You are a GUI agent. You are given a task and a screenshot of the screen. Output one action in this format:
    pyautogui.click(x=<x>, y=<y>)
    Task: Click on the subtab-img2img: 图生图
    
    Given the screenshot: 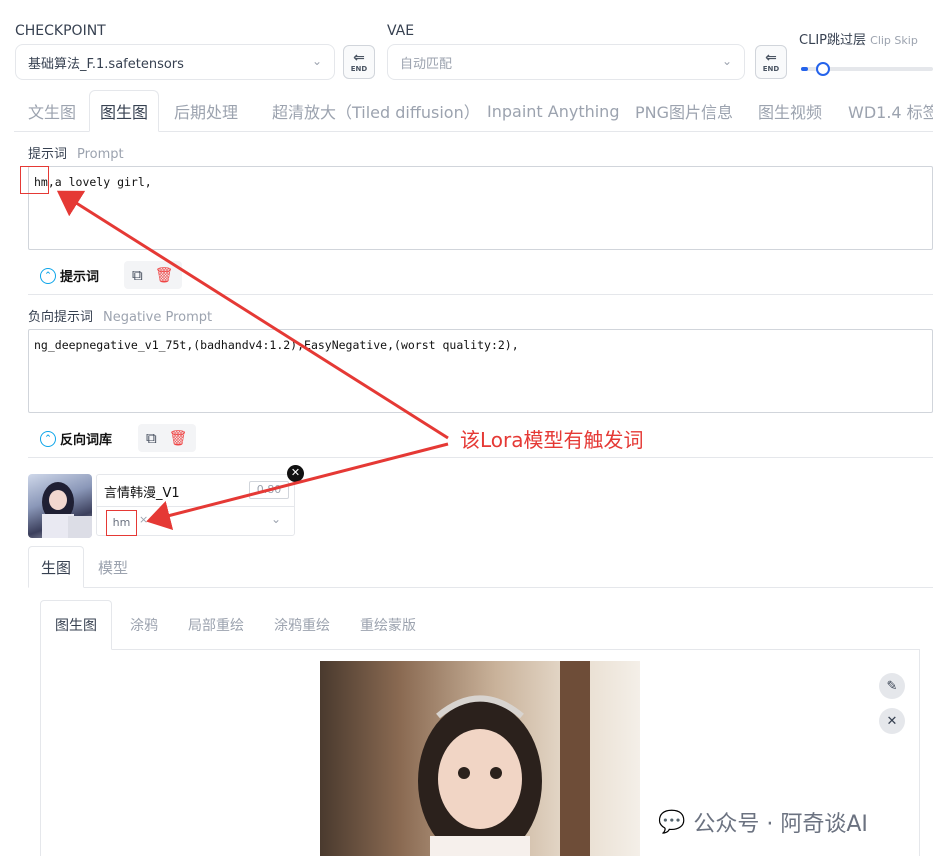 What is the action you would take?
    pyautogui.click(x=76, y=625)
    